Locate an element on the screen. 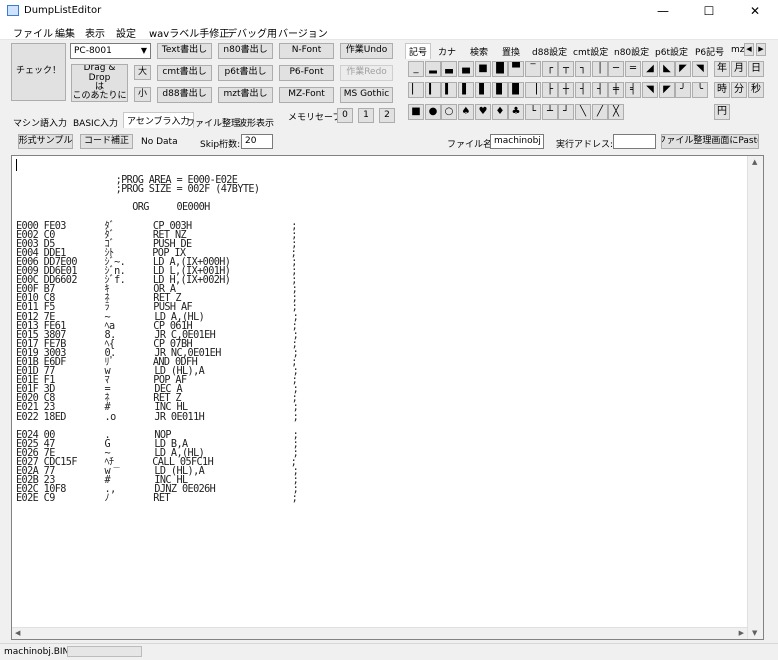 This screenshot has height=660, width=778. symbol-button: _ is located at coordinates (416, 69).